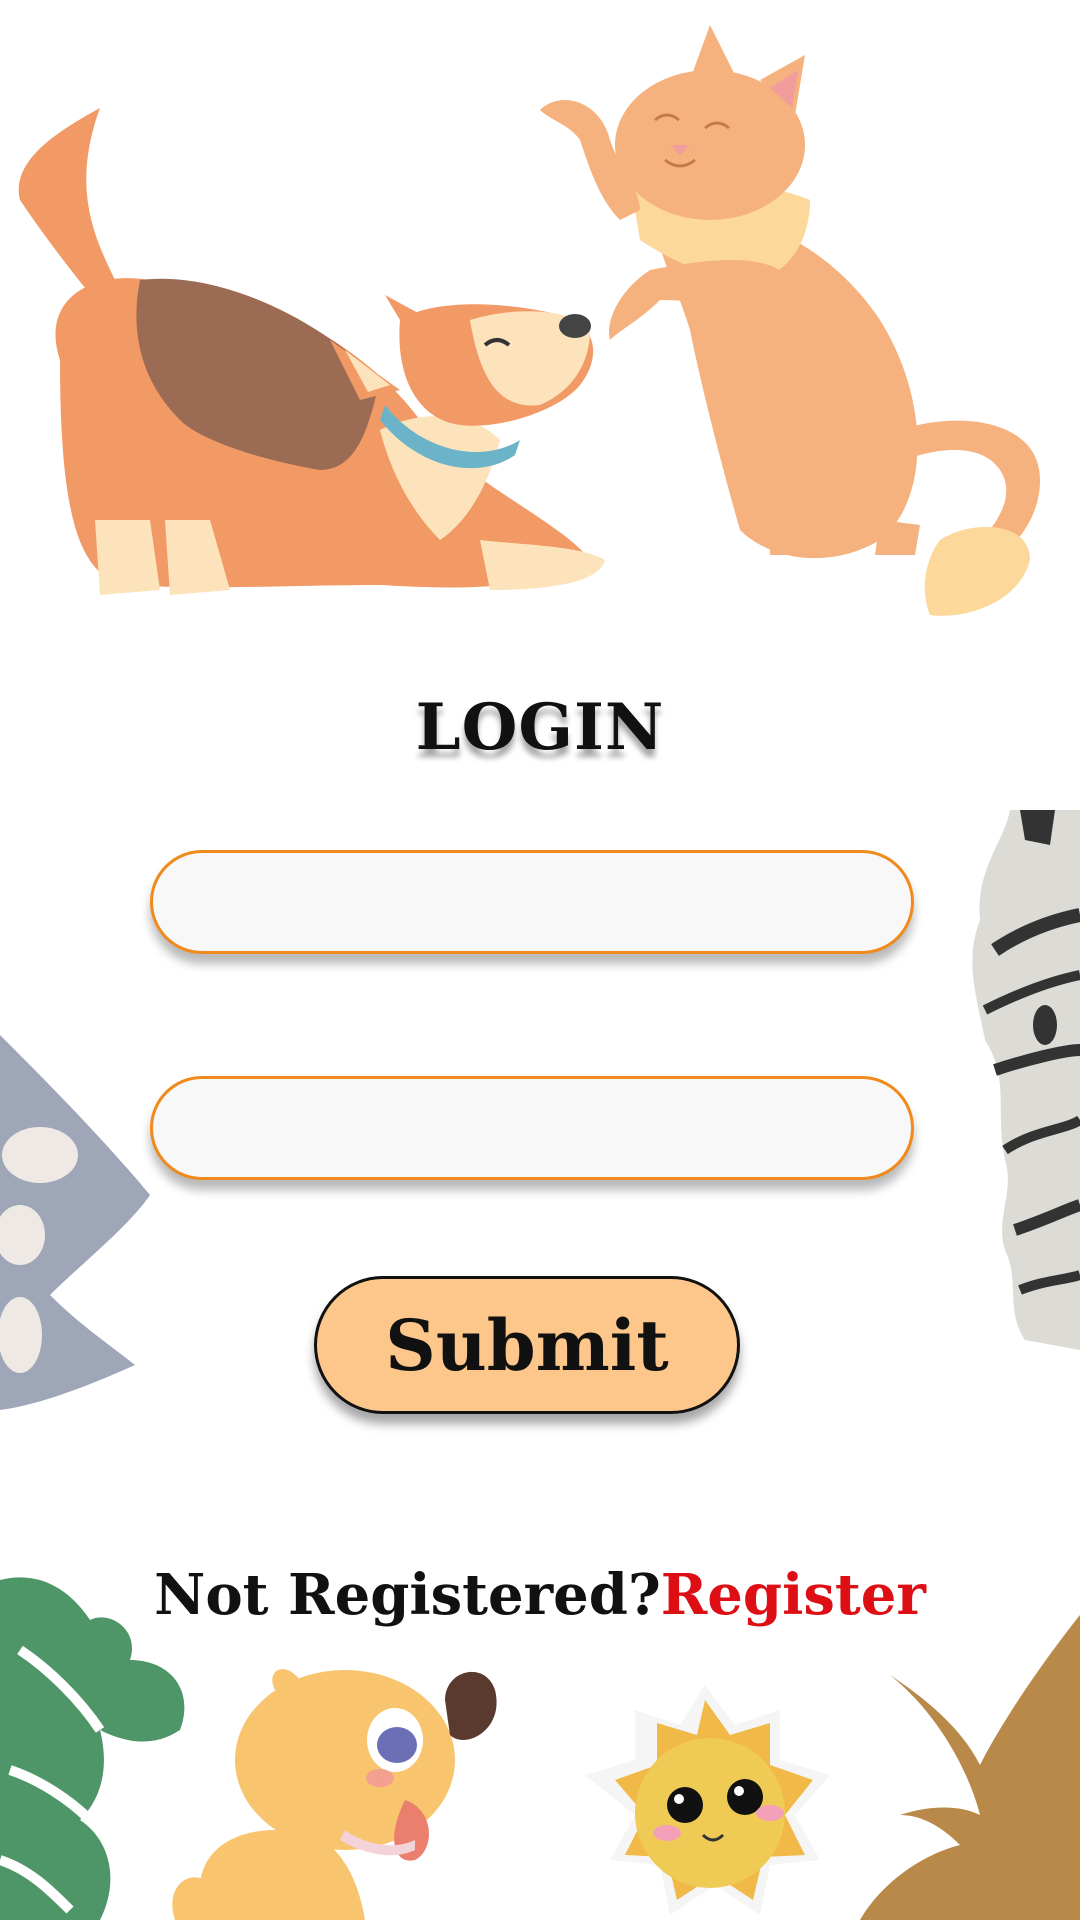 Image resolution: width=1080 pixels, height=1920 pixels. I want to click on zebra-paper-decoration, so click(1026, 1080).